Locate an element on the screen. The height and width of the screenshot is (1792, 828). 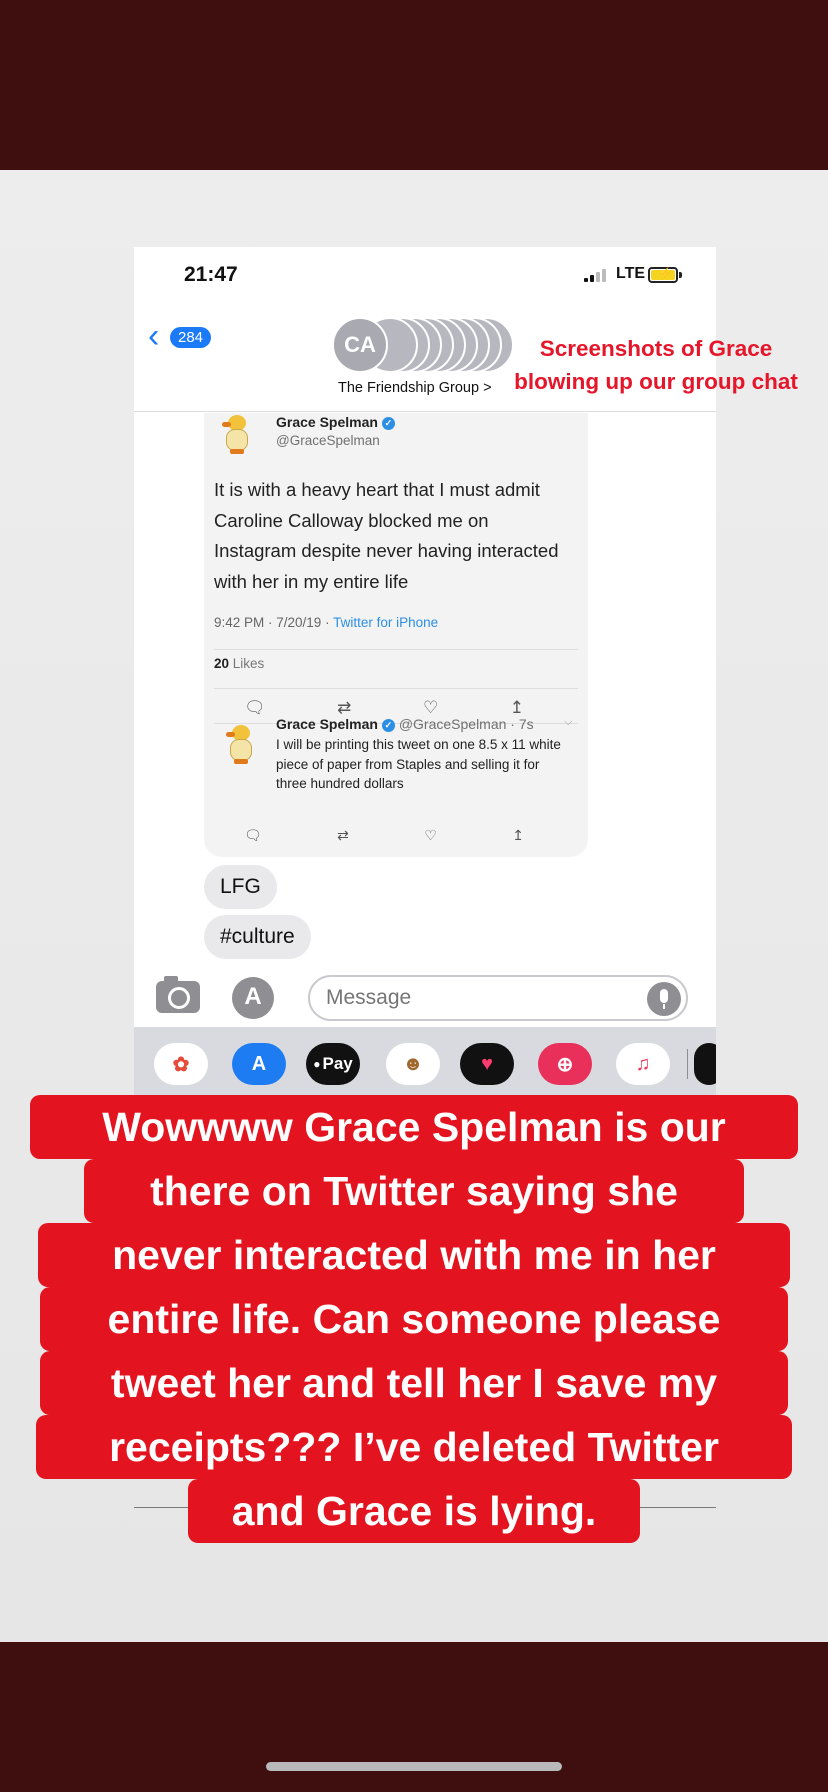
message-bubble: #culture is located at coordinates (257, 937).